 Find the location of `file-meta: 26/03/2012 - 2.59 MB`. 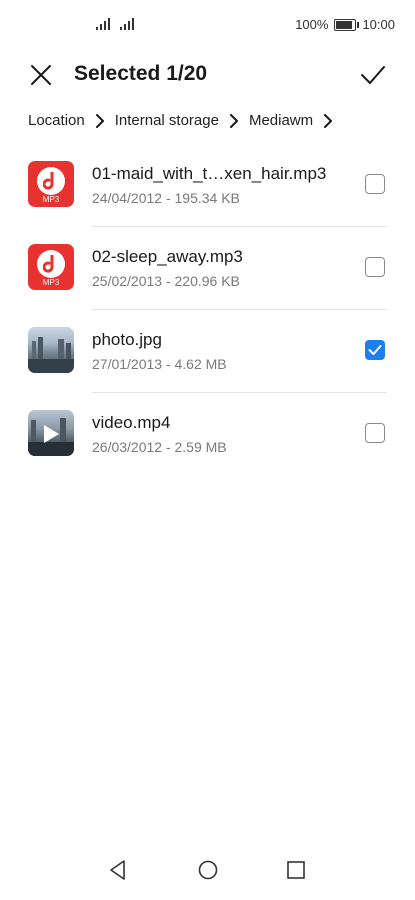

file-meta: 26/03/2012 - 2.59 MB is located at coordinates (159, 447).